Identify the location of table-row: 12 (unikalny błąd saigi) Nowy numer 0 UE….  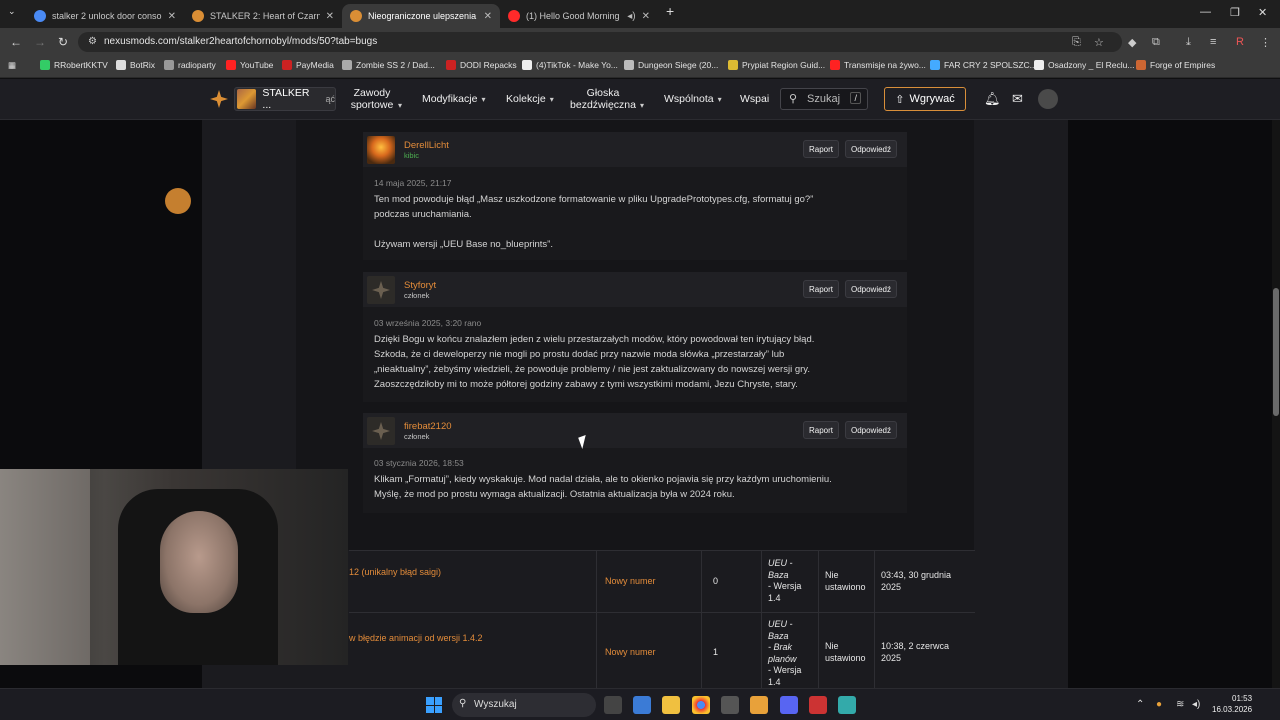
(662, 581).